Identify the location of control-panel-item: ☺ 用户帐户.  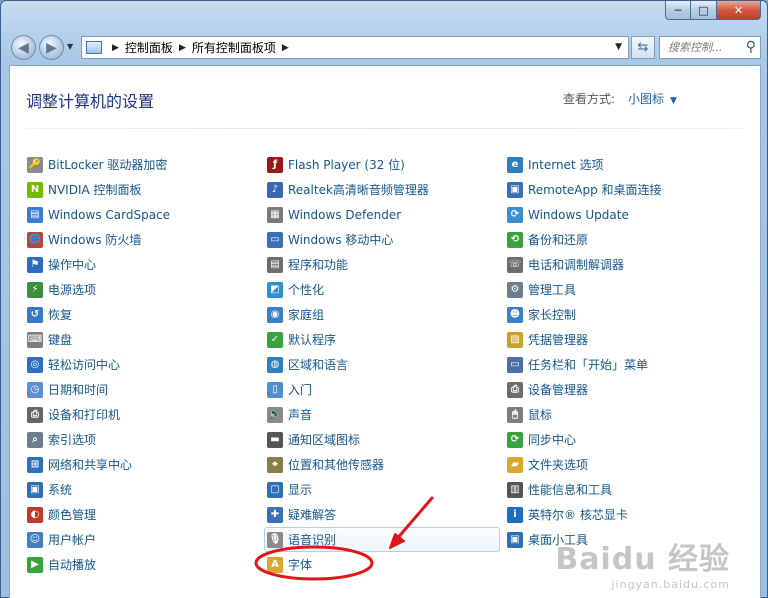
(142, 539).